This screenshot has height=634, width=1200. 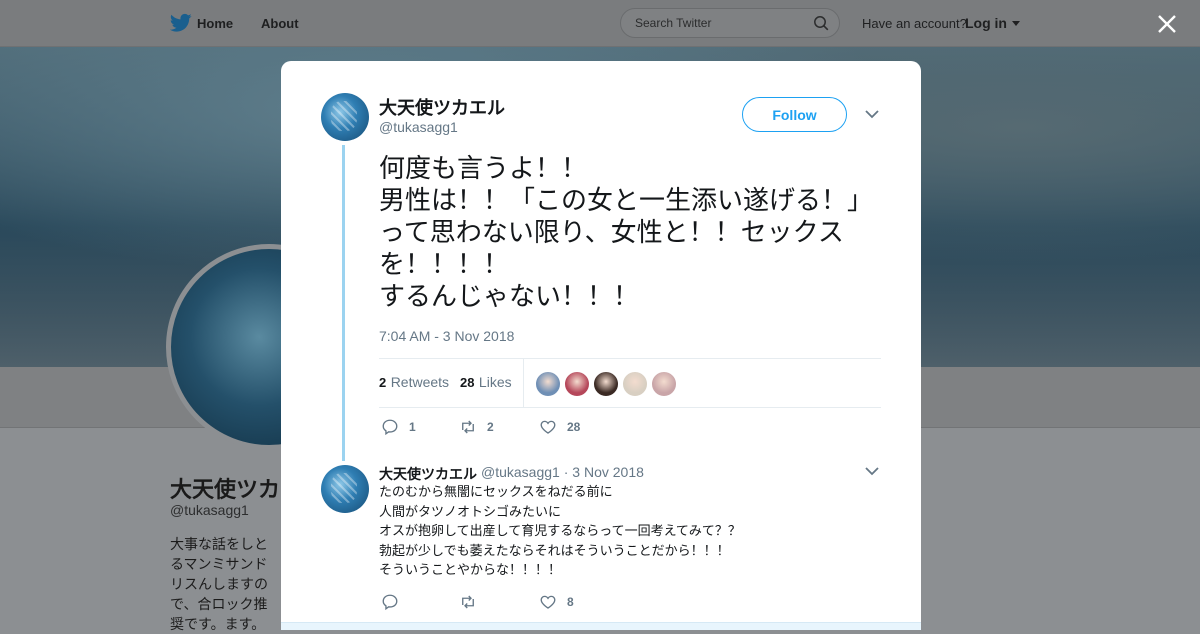 What do you see at coordinates (280, 23) in the screenshot?
I see `nav-about-link: About` at bounding box center [280, 23].